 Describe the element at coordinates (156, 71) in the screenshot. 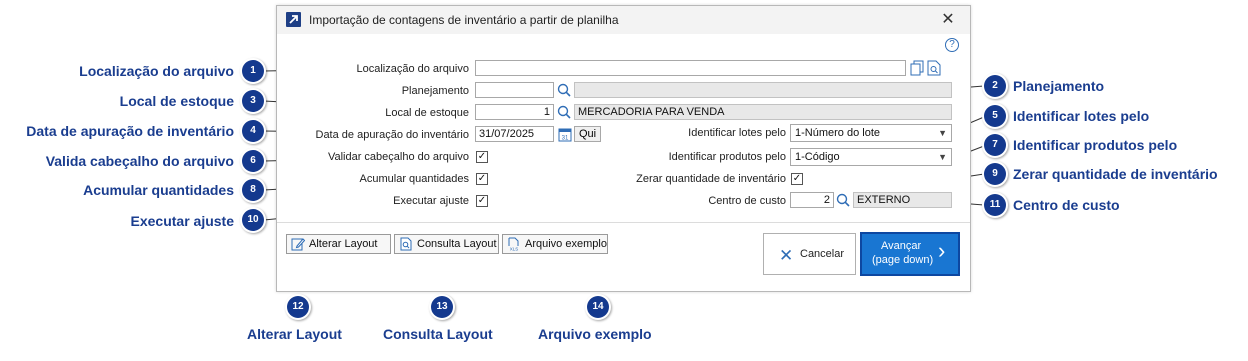

I see `callout-text-1: Localização do arquivo` at that location.